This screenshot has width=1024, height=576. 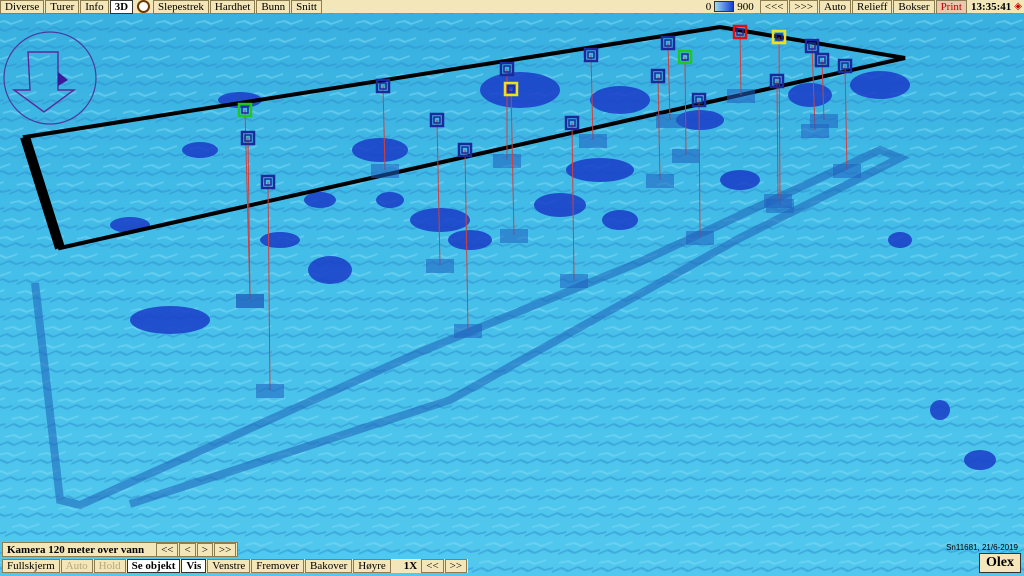 I want to click on camera-back-button: <, so click(x=187, y=549).